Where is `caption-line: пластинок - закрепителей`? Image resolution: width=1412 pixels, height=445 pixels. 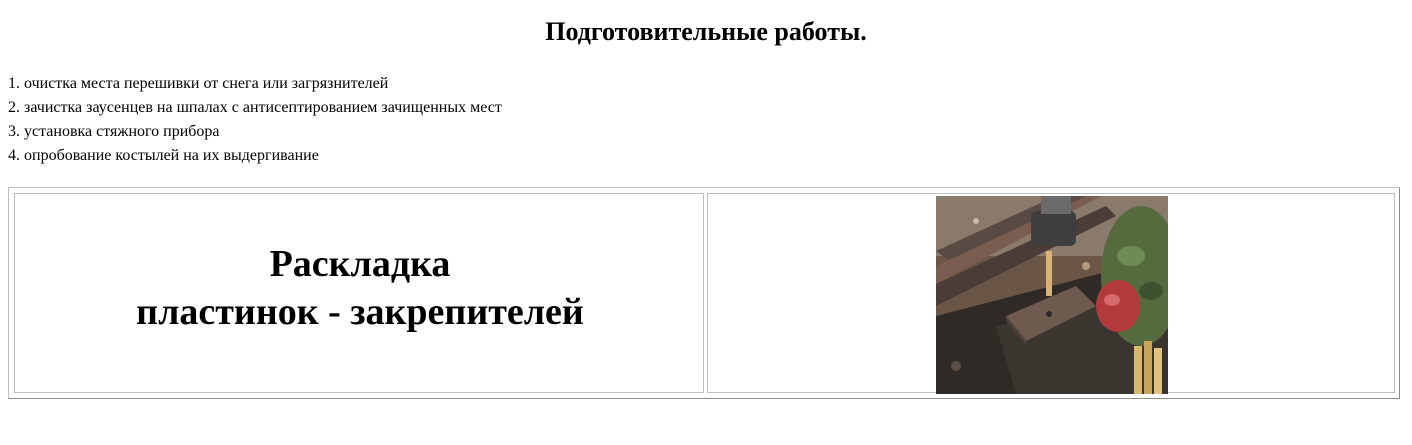 caption-line: пластинок - закрепителей is located at coordinates (360, 312).